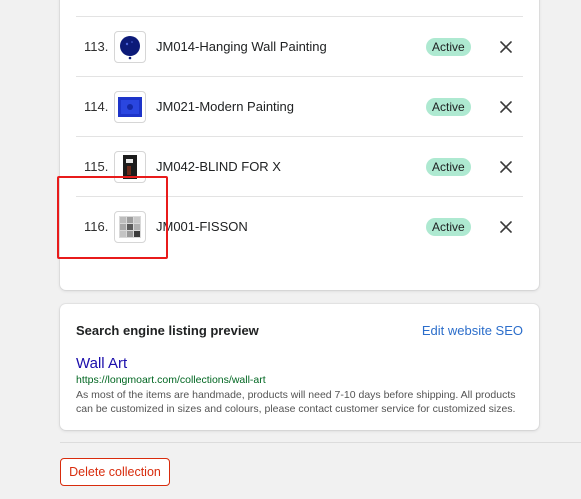 The width and height of the screenshot is (581, 499). I want to click on section-divider, so click(320, 442).